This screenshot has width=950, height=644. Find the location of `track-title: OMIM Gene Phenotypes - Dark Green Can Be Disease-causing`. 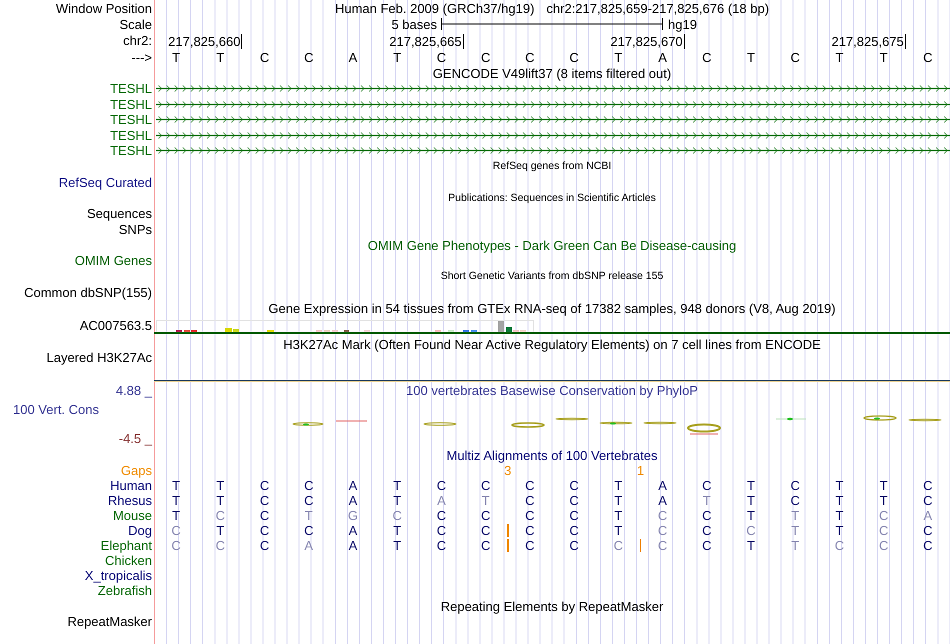

track-title: OMIM Gene Phenotypes - Dark Green Can Be Disease-causing is located at coordinates (552, 245).